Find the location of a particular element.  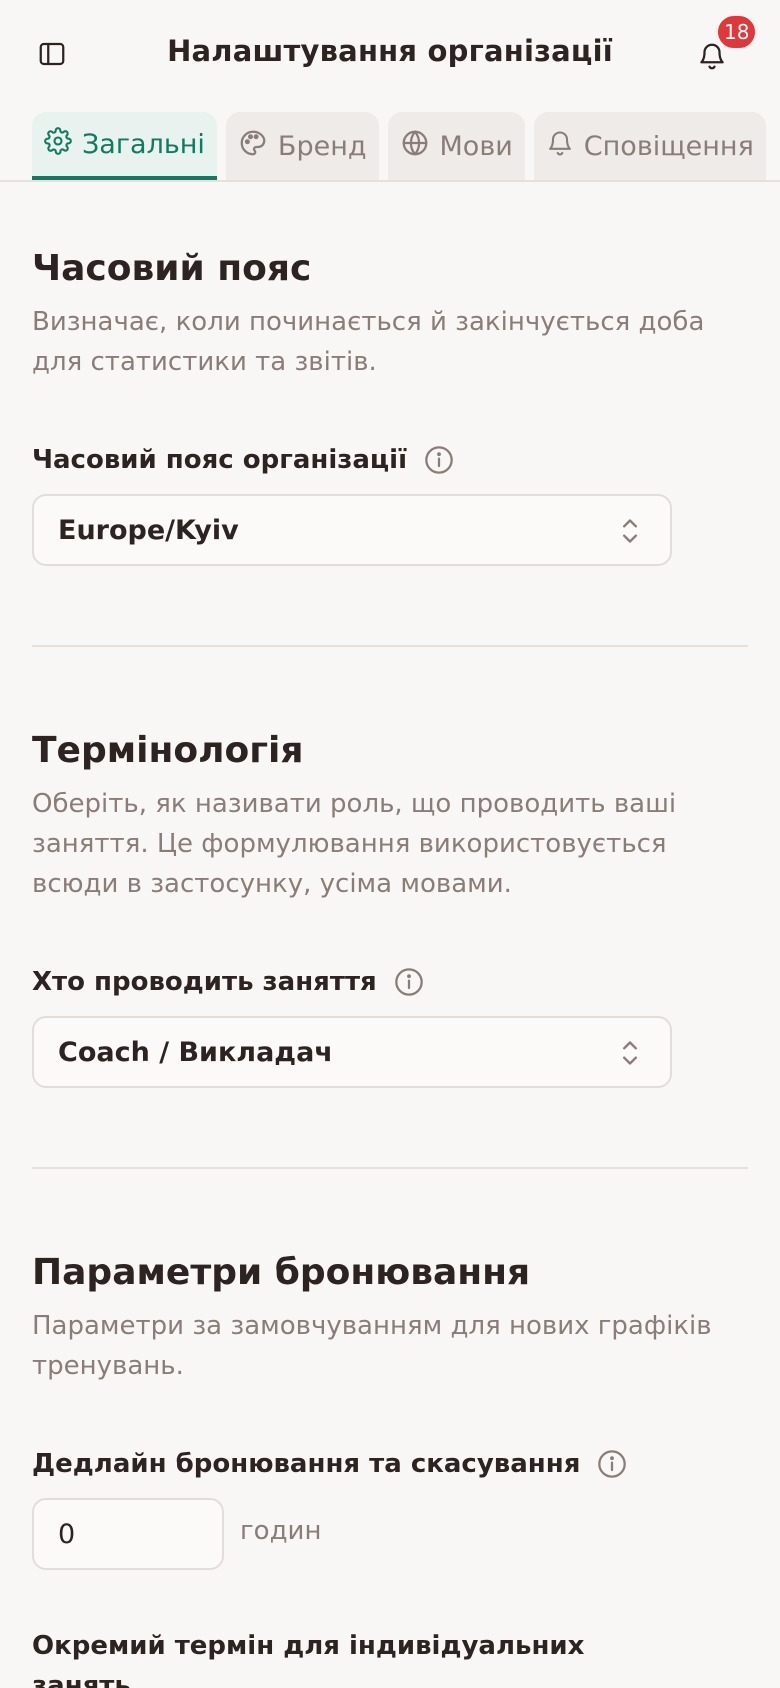

tabs-divider is located at coordinates (390, 181).